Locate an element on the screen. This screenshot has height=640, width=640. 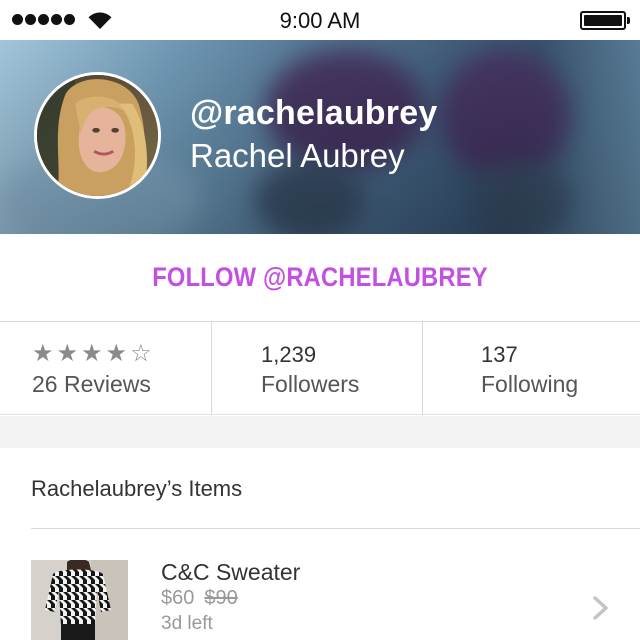
followers-stat: 1,239 Followers is located at coordinates (316, 368).